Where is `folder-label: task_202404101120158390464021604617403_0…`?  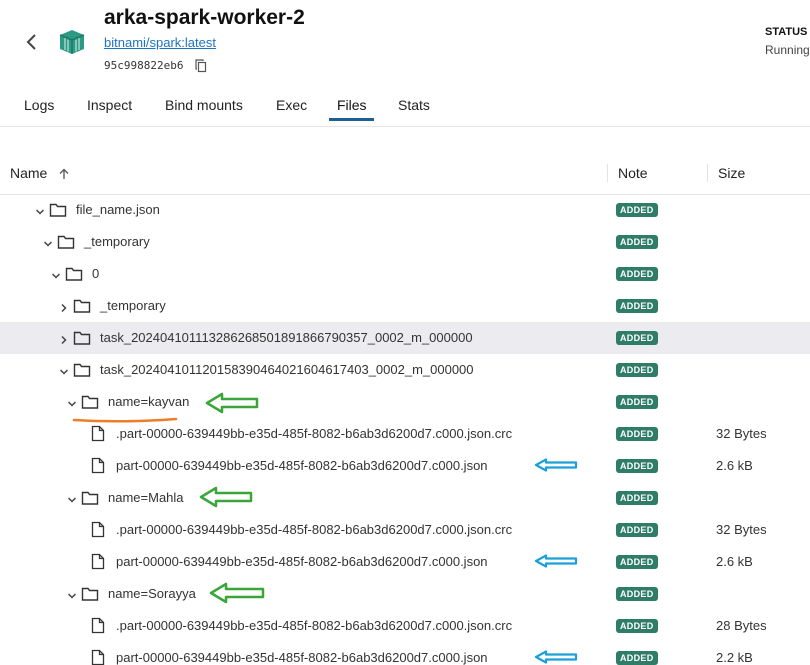
folder-label: task_202404101120158390464021604617403_0… is located at coordinates (287, 369).